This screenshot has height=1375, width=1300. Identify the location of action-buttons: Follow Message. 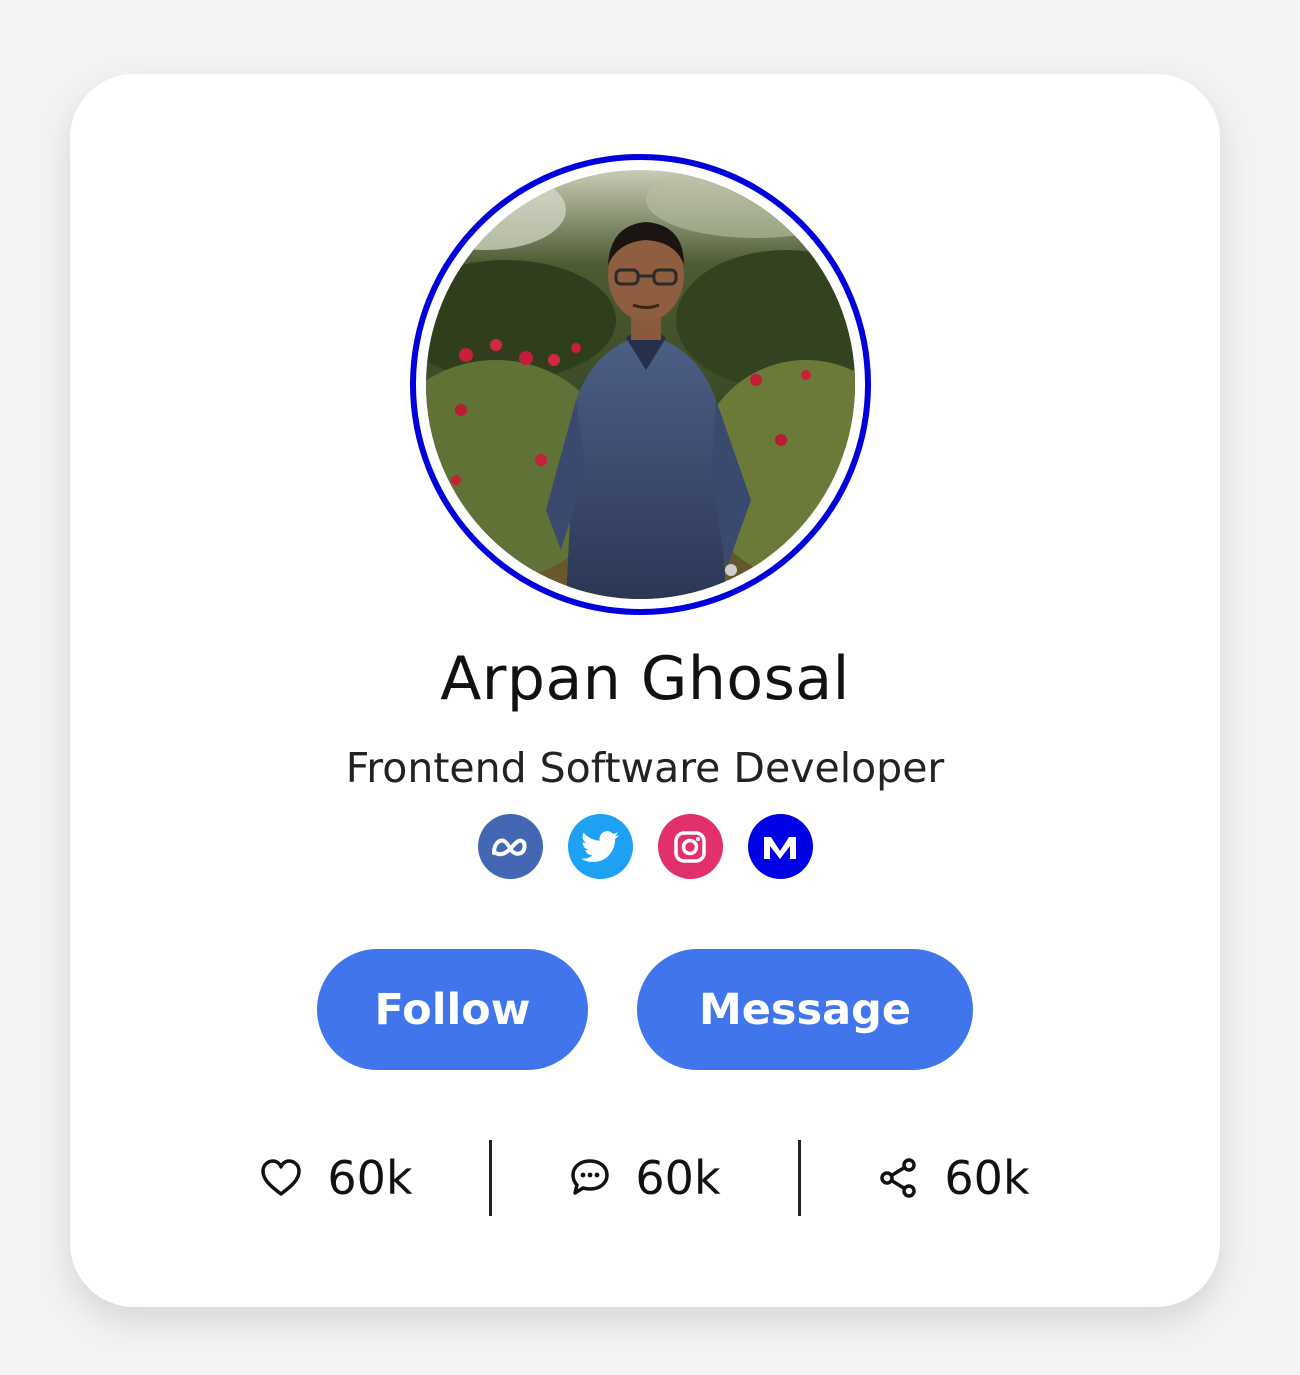
(645, 1009).